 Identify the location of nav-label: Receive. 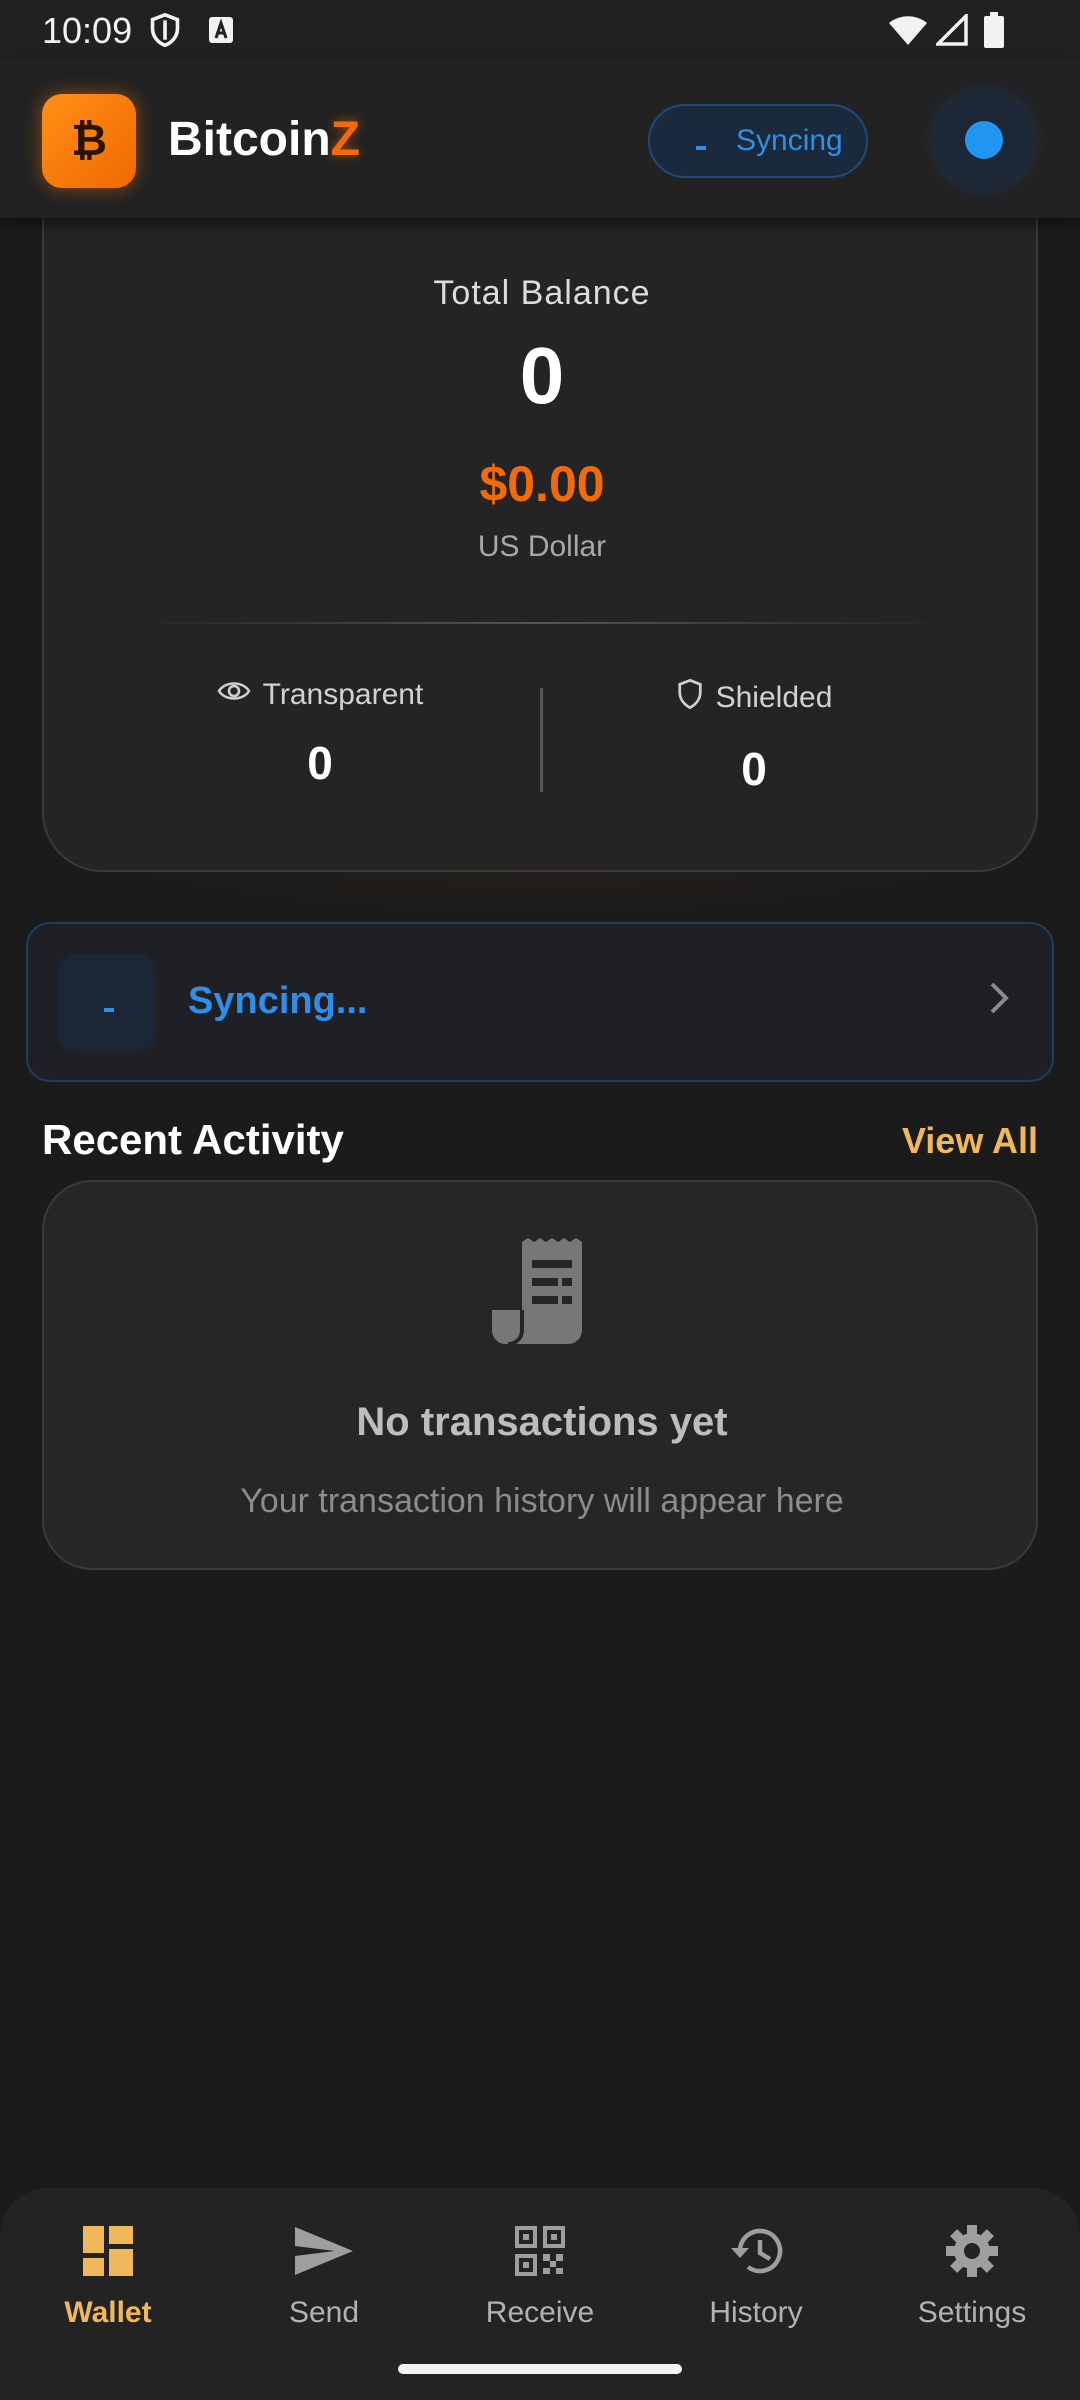
(540, 2312).